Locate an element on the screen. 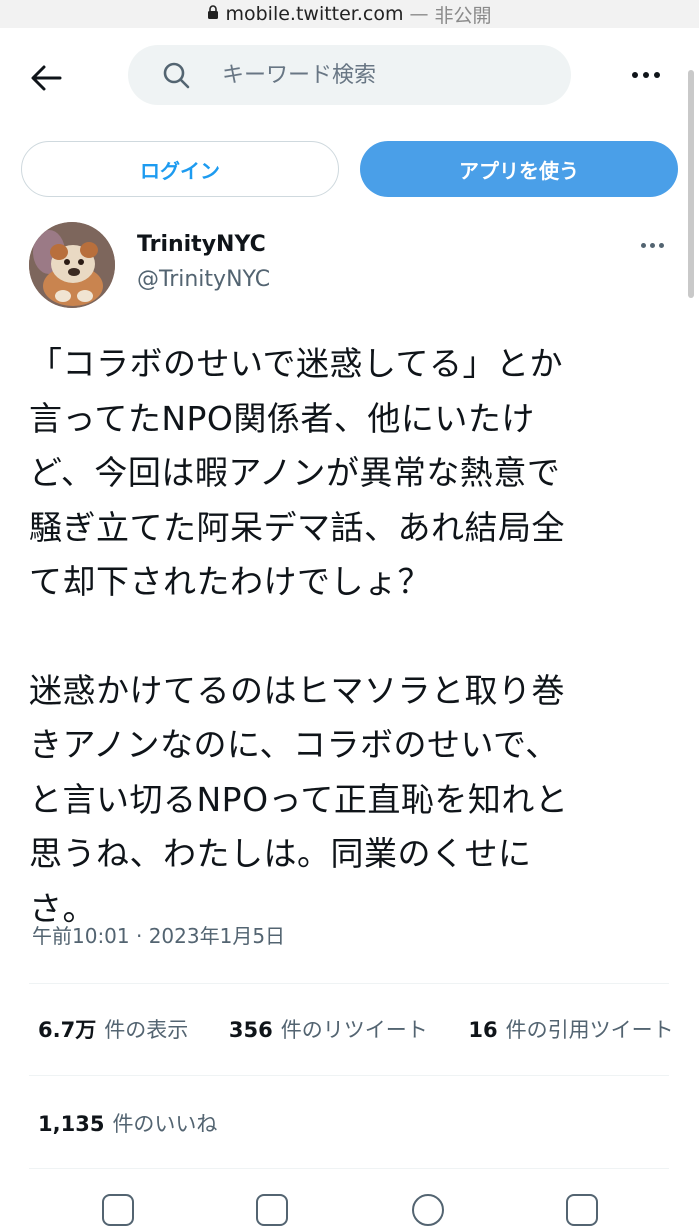 This screenshot has height=1226, width=699. tweet-line: ど、今回は暇アノンが異常な熱意で is located at coordinates (295, 472).